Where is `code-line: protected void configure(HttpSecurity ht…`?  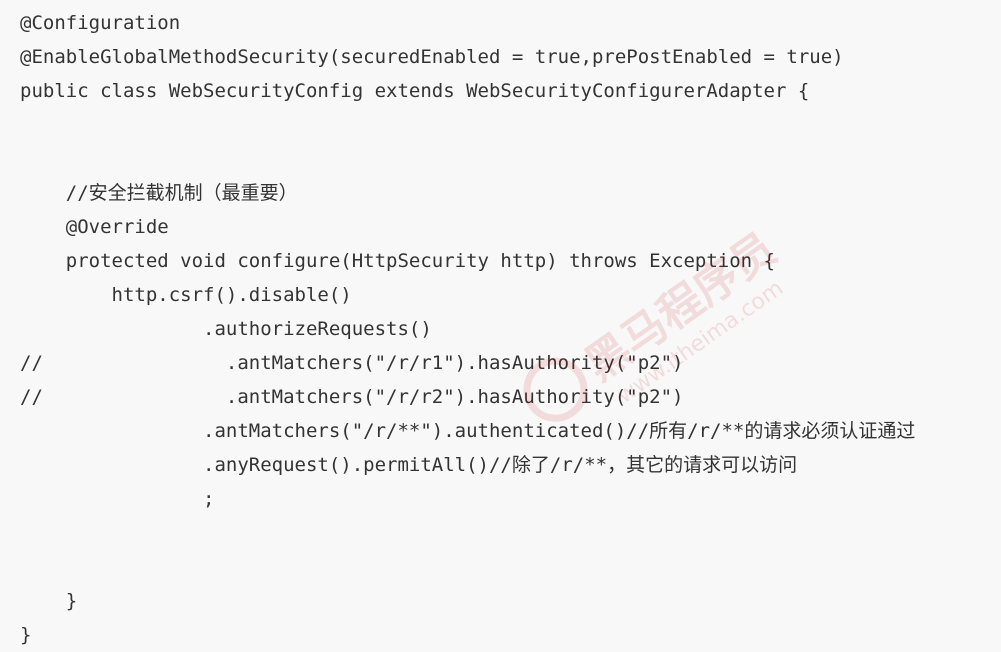 code-line: protected void configure(HttpSecurity ht… is located at coordinates (397, 261).